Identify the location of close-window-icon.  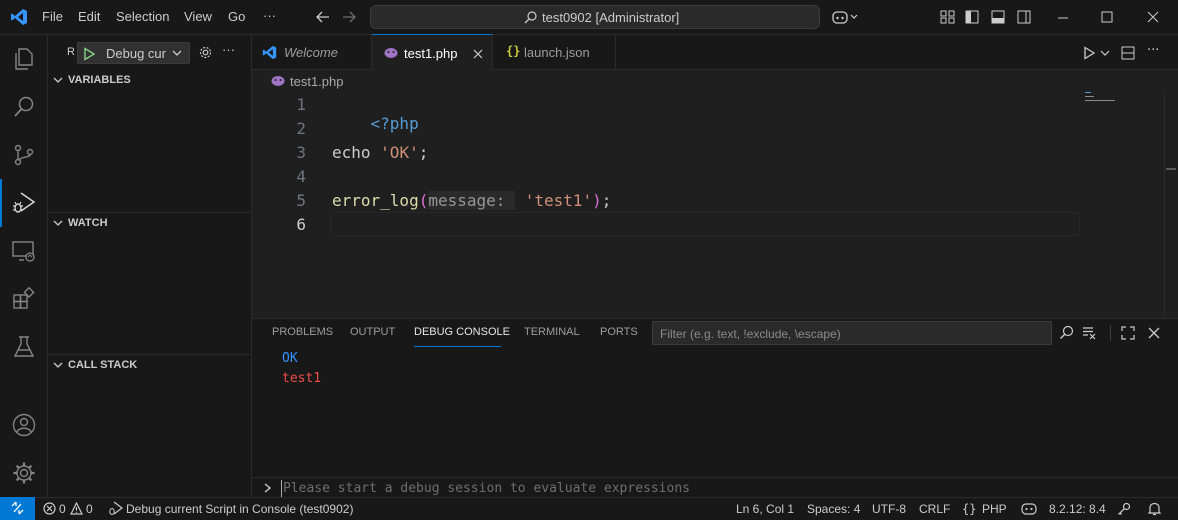
(1153, 17).